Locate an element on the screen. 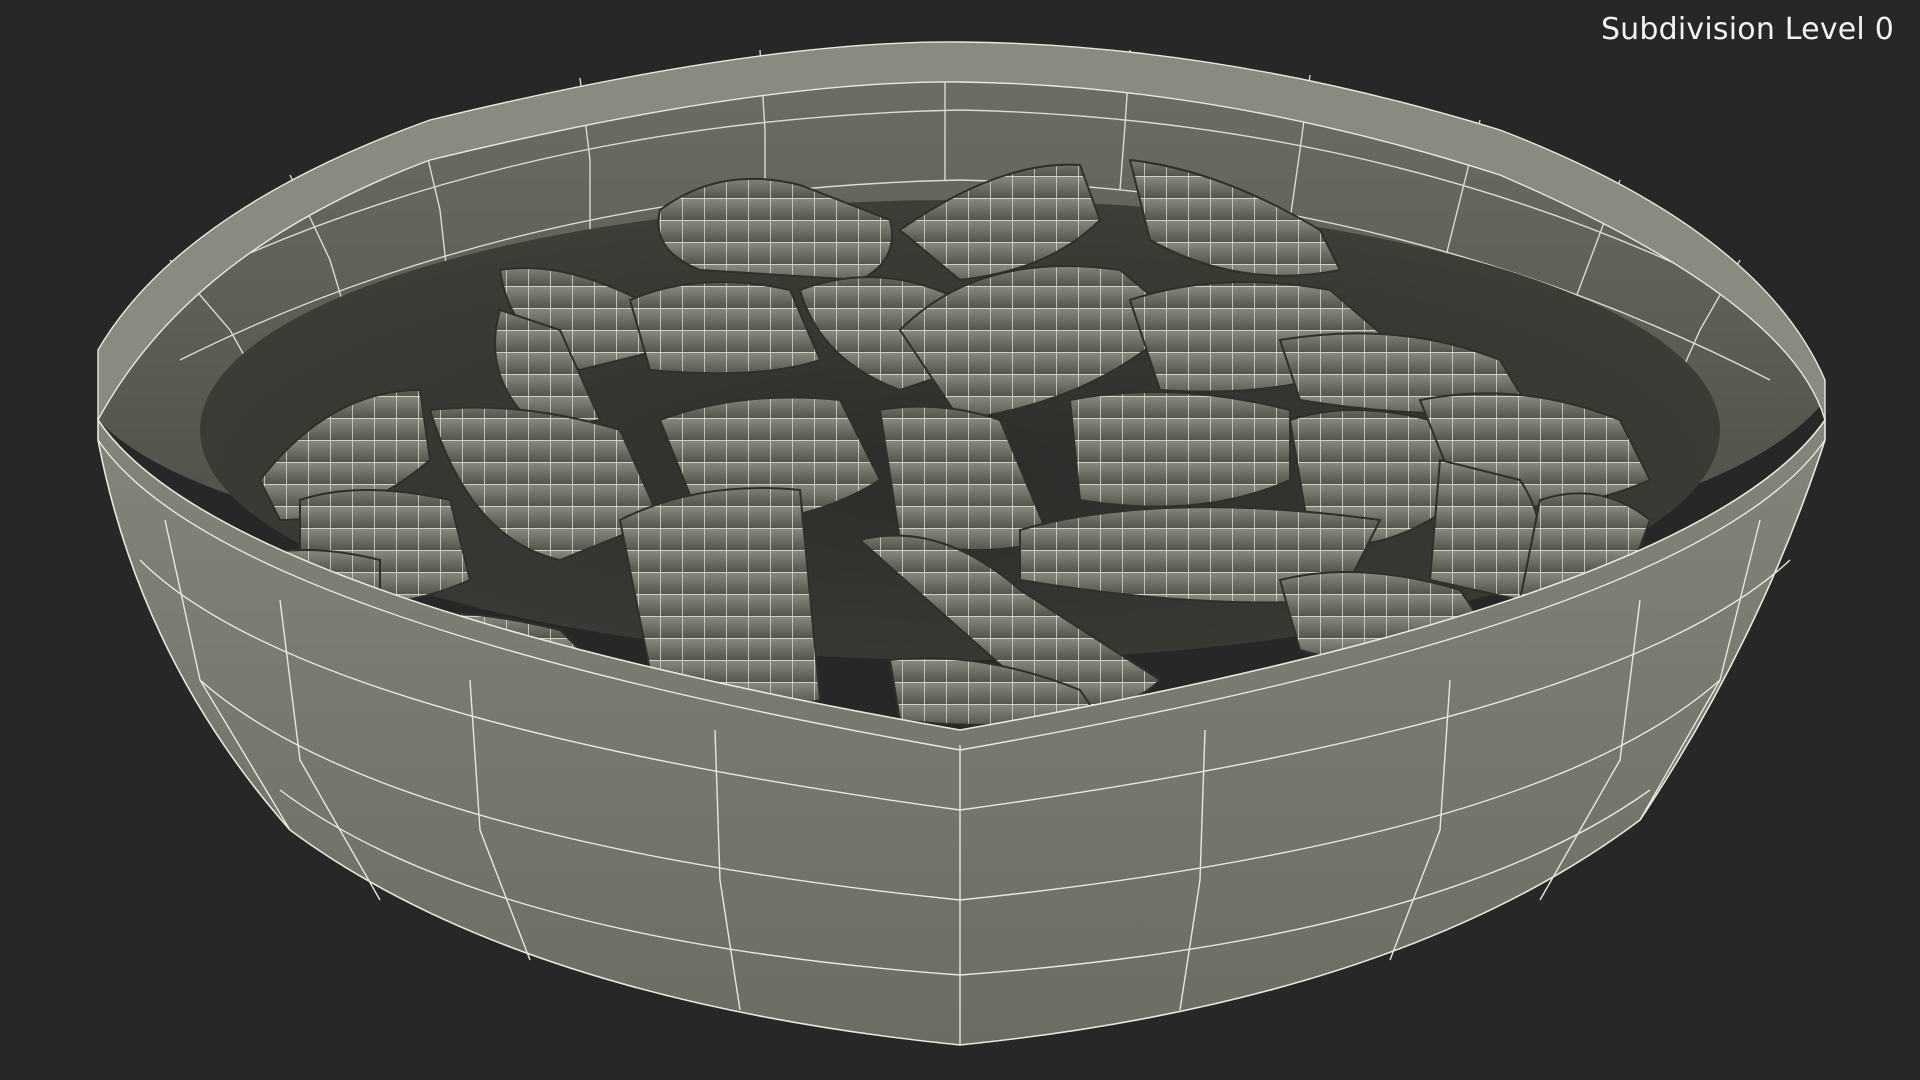 This screenshot has width=1920, height=1080. subdivision-level-label: Subdivision Level 0 is located at coordinates (1747, 29).